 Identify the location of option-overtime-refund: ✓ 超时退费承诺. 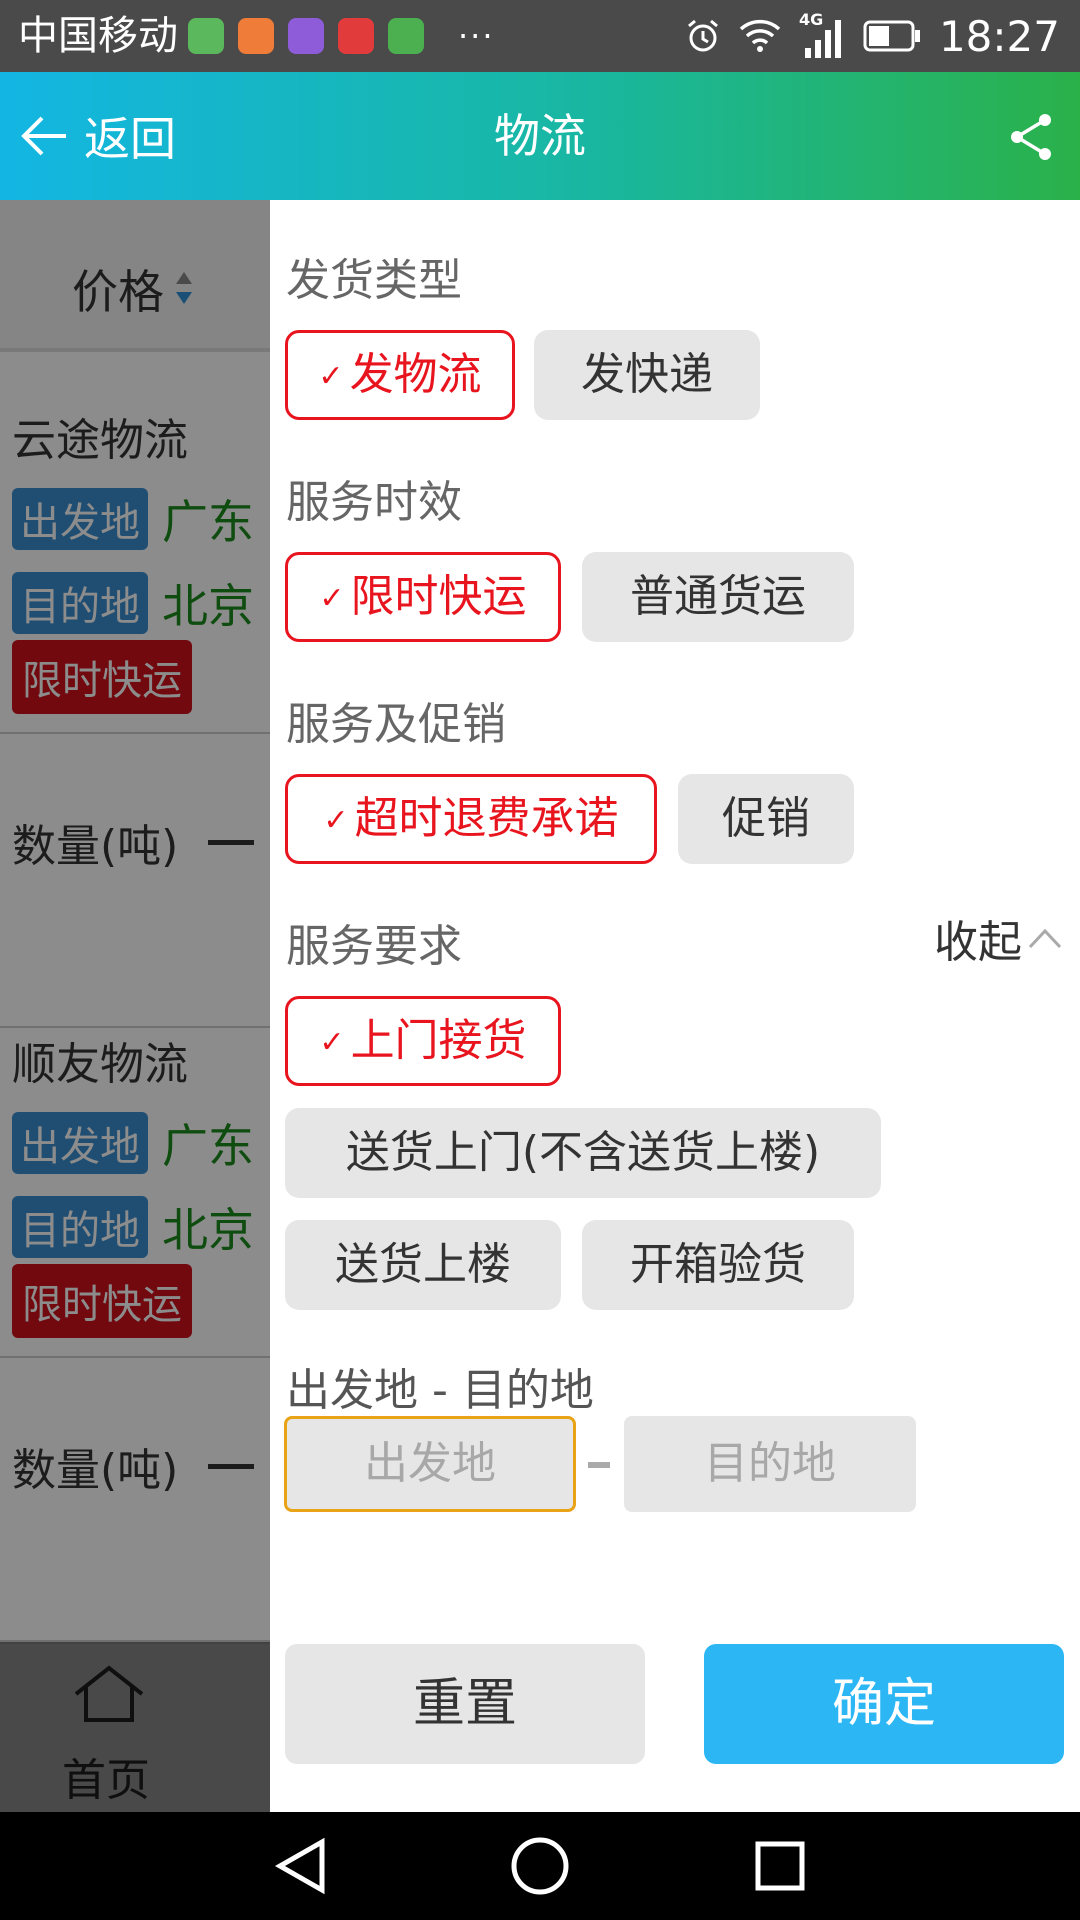
(471, 819).